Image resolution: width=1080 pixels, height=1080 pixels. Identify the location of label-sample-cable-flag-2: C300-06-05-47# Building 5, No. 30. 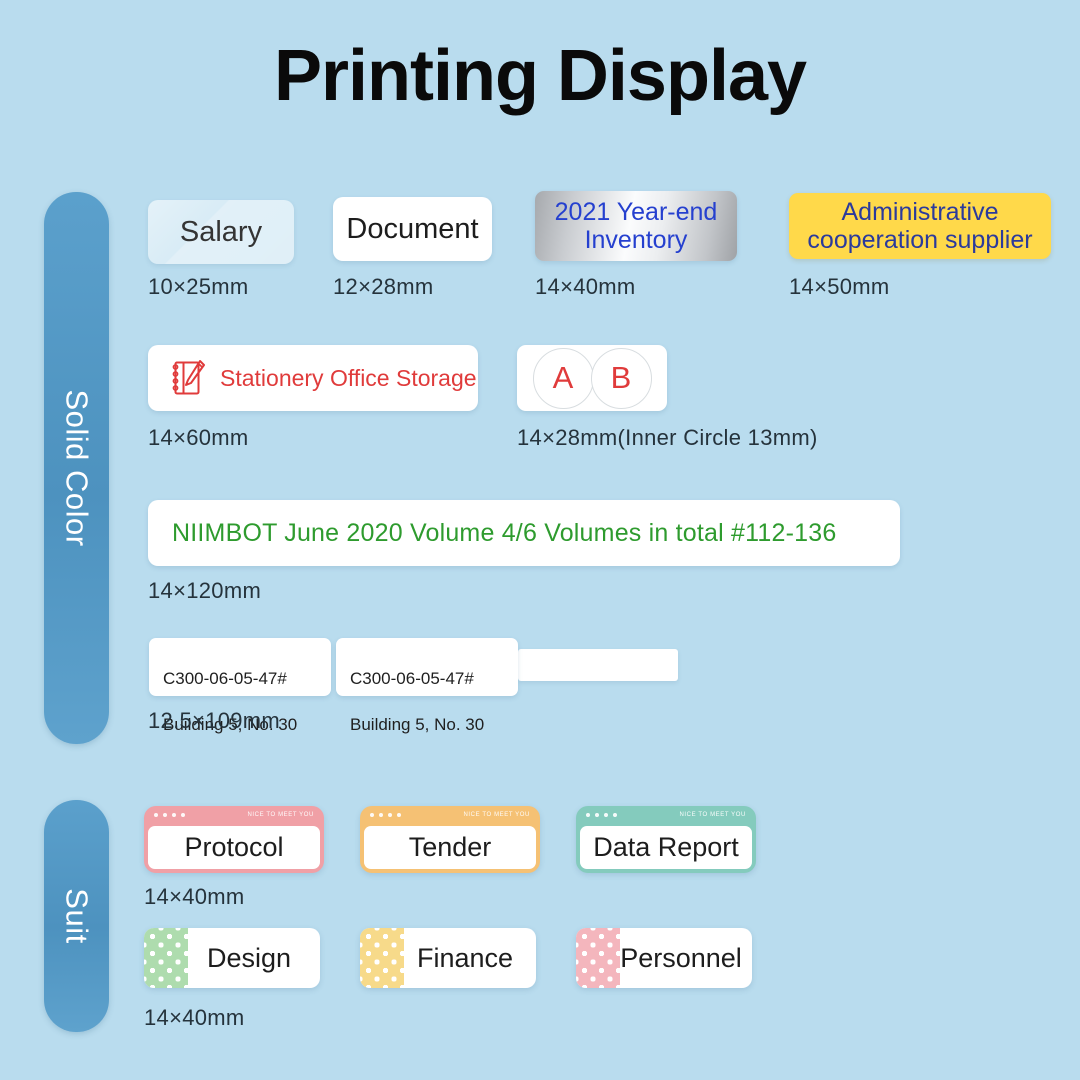
(427, 686).